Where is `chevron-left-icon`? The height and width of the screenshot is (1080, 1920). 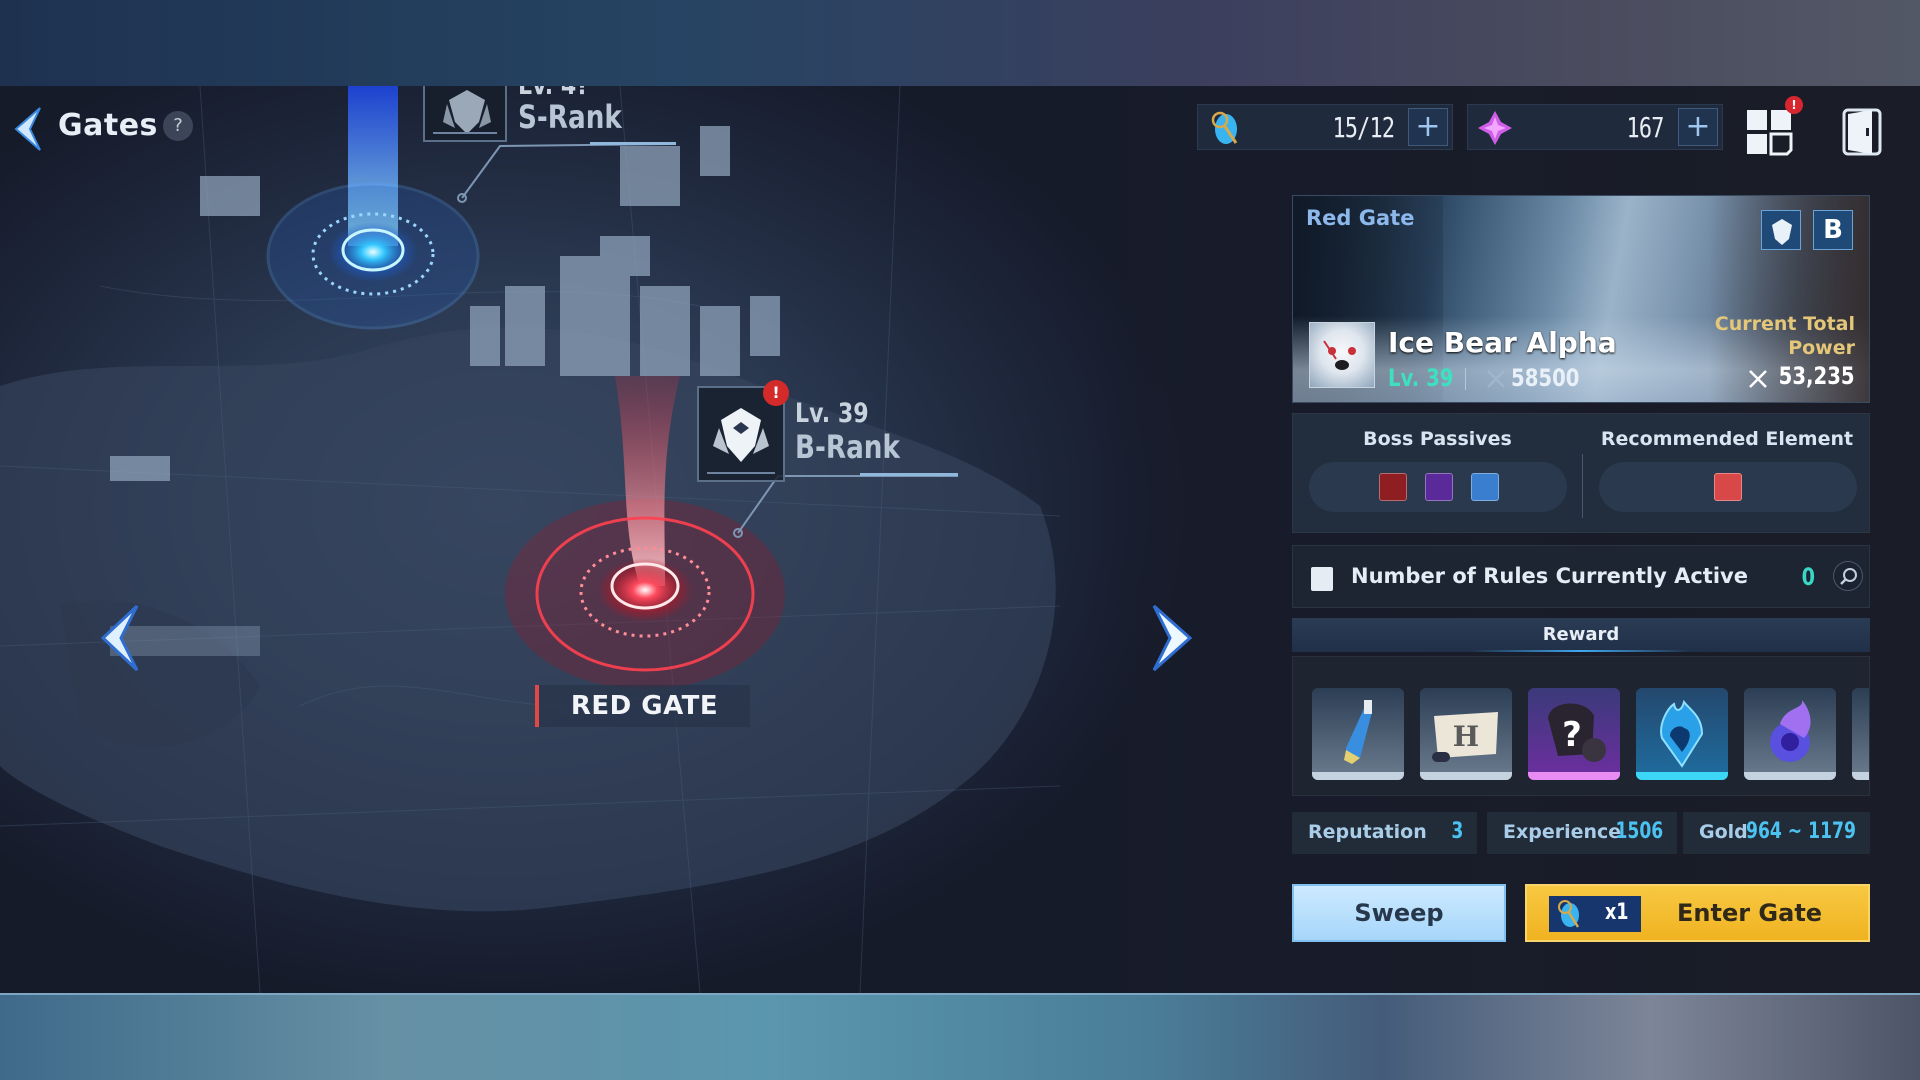
chevron-left-icon is located at coordinates (119, 638).